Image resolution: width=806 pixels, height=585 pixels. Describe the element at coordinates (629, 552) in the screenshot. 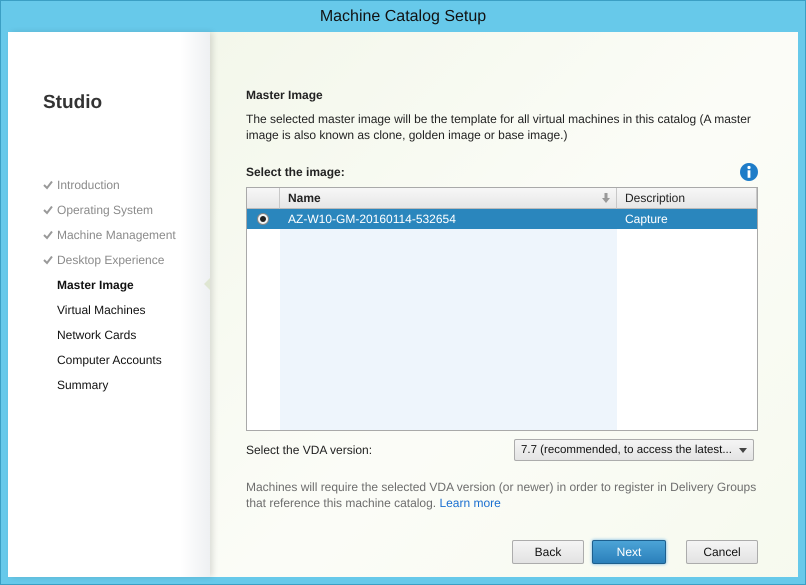

I see `wizard-button: Next` at that location.